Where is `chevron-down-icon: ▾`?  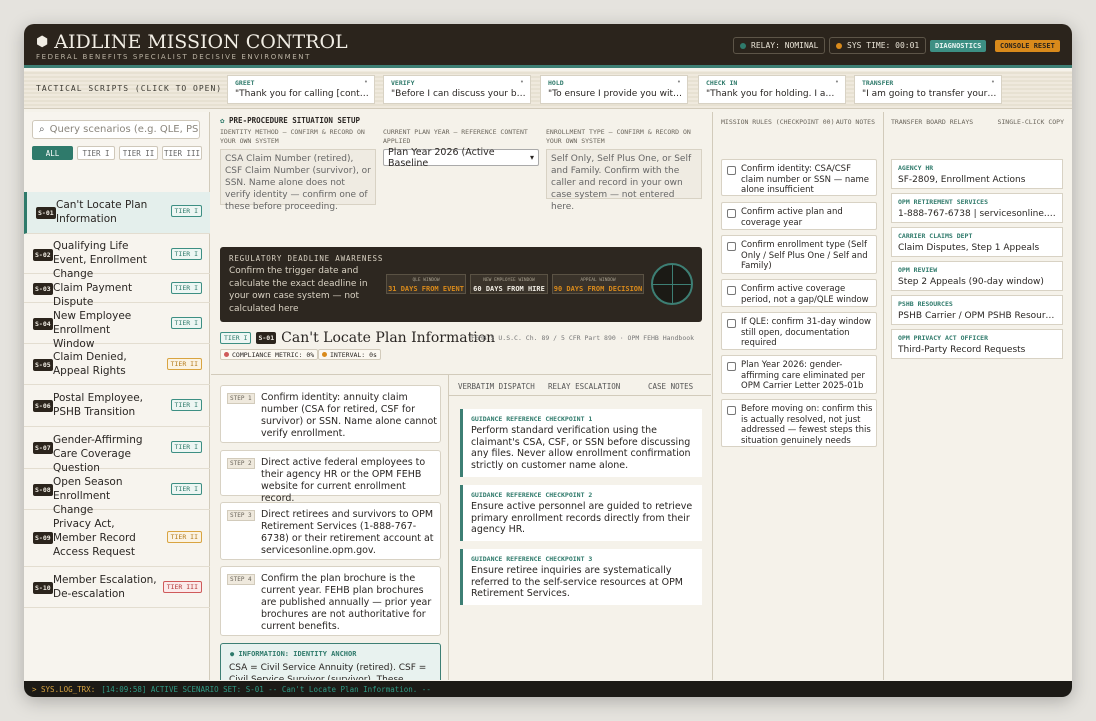 chevron-down-icon: ▾ is located at coordinates (531, 157).